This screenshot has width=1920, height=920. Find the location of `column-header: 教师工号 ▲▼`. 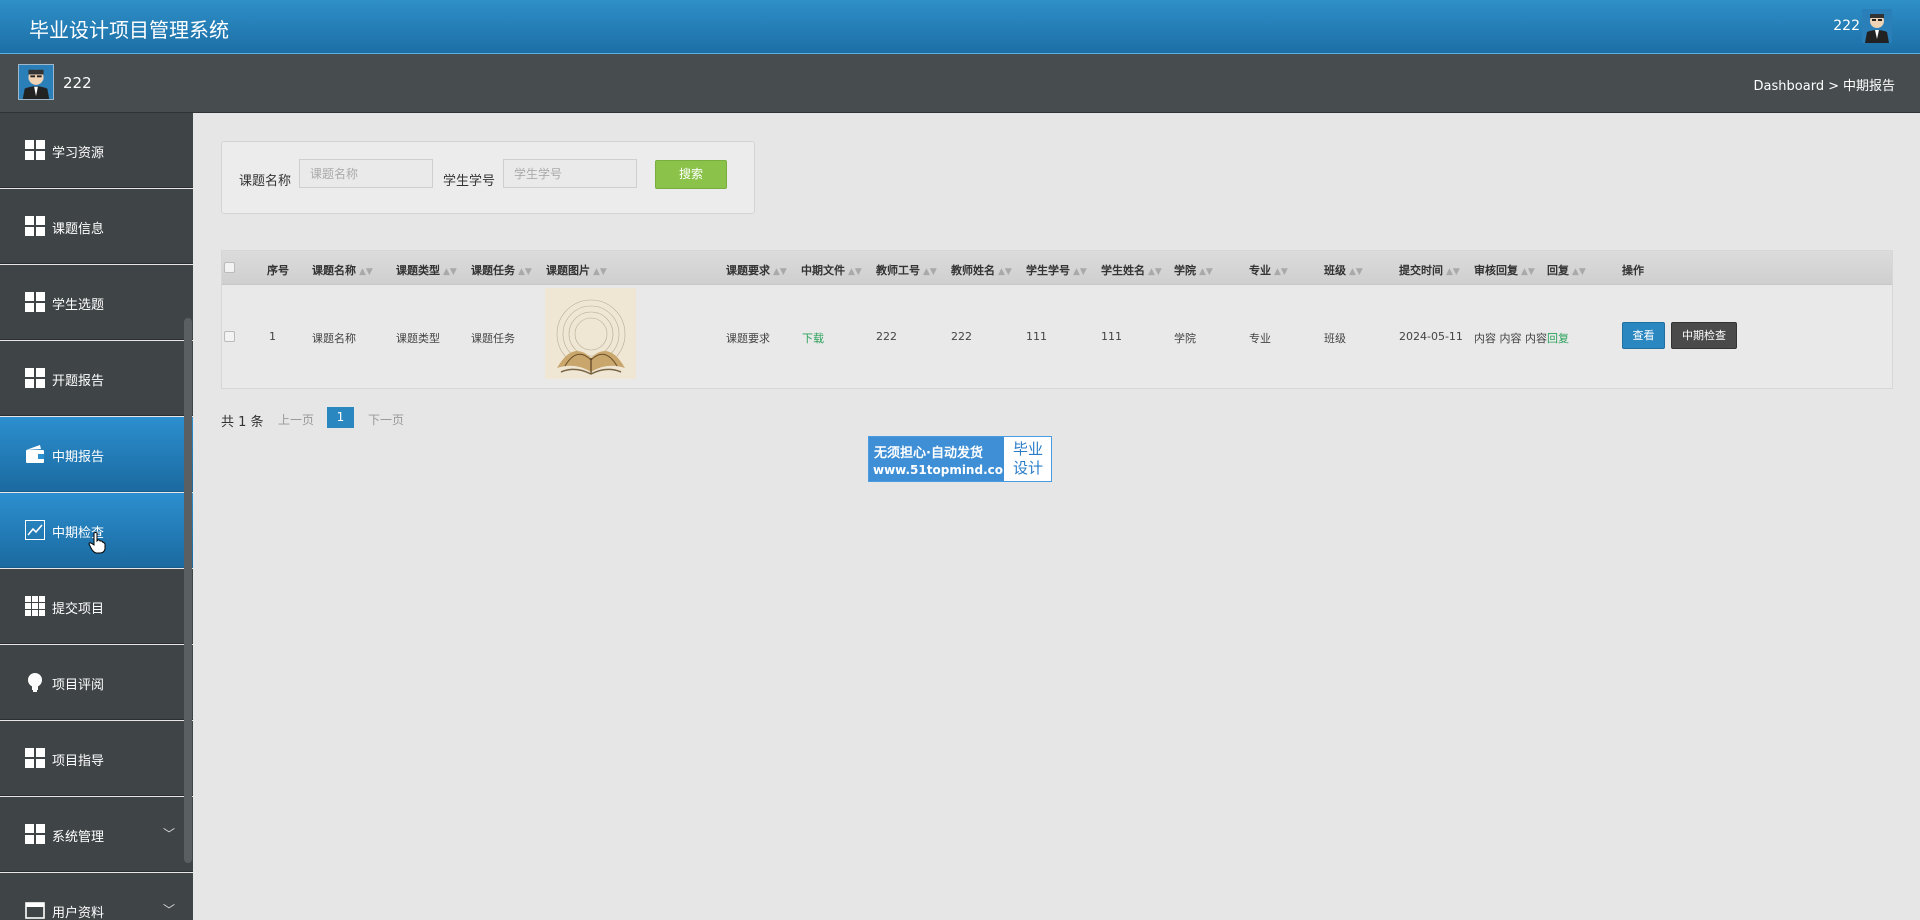

column-header: 教师工号 ▲▼ is located at coordinates (906, 270).